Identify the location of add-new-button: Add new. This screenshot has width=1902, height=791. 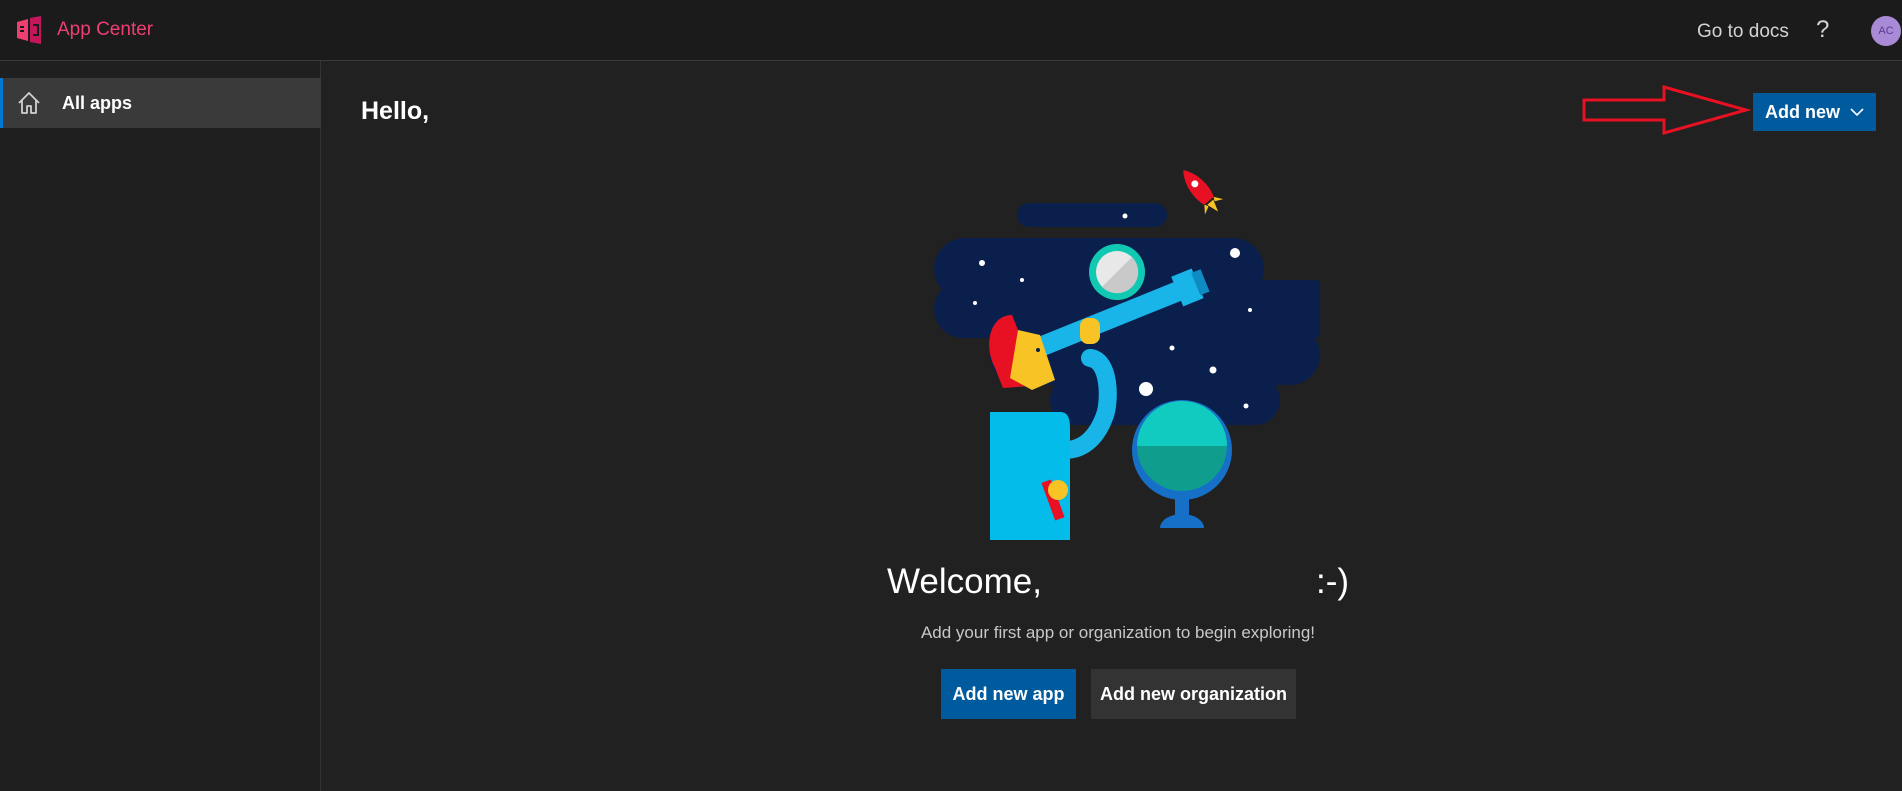
(1814, 112).